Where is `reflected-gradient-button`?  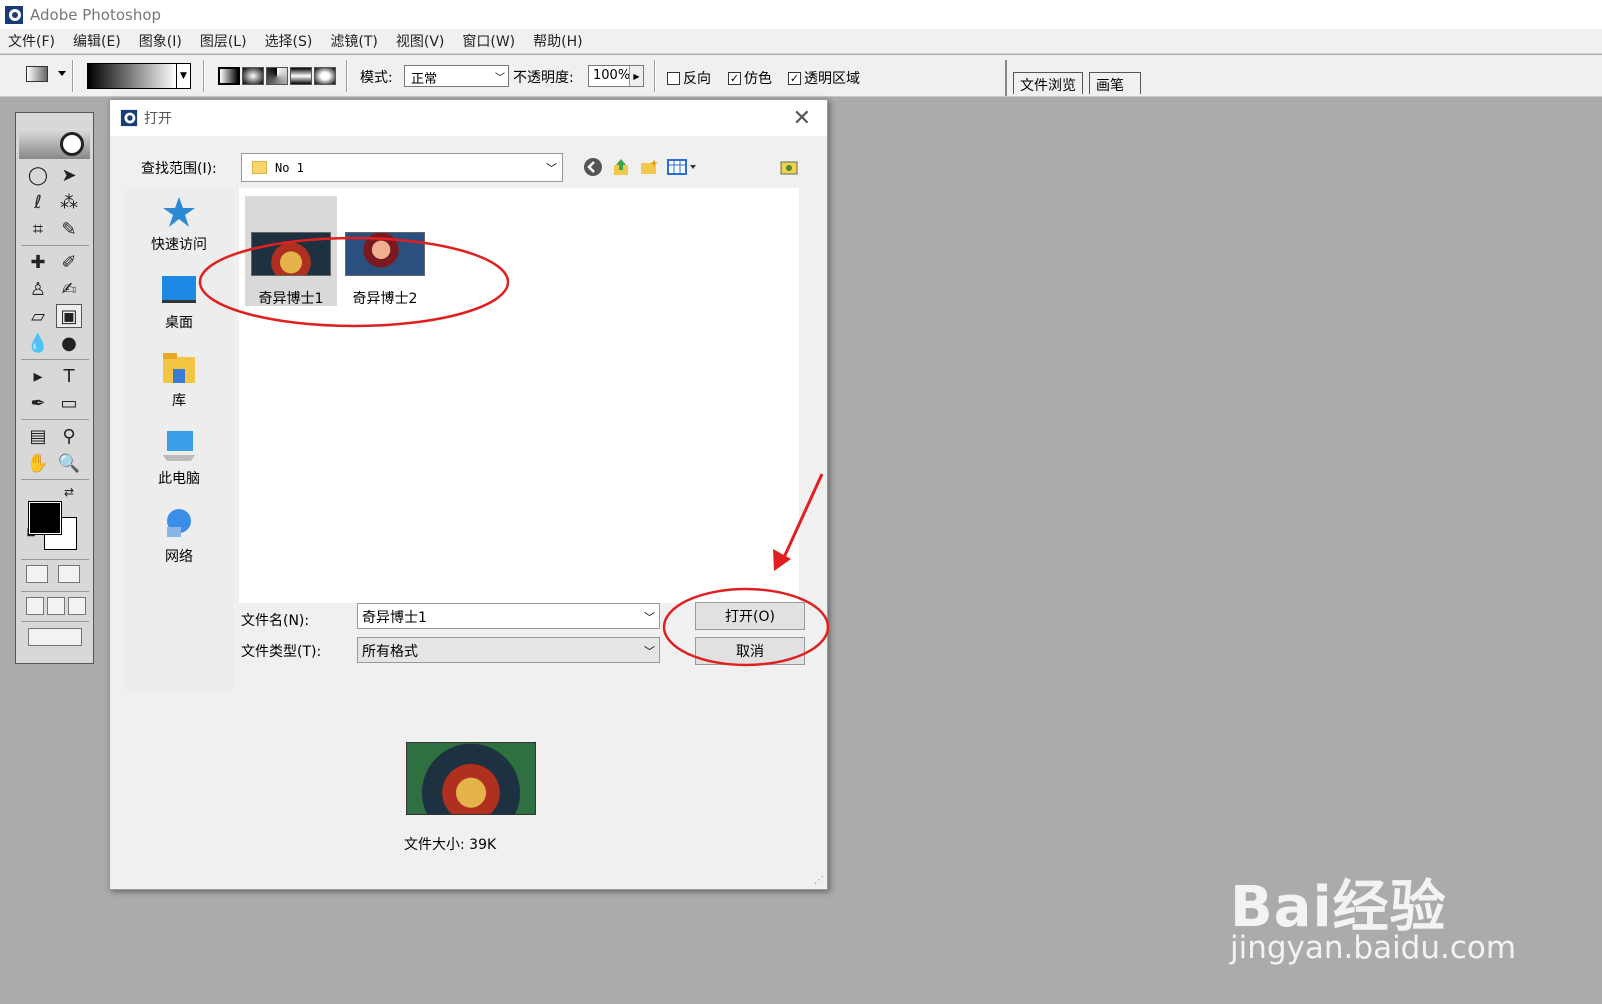 reflected-gradient-button is located at coordinates (301, 76).